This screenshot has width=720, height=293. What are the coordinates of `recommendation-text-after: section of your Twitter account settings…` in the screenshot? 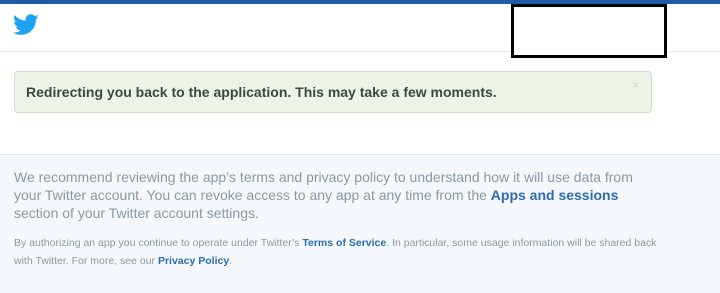 It's located at (136, 213).